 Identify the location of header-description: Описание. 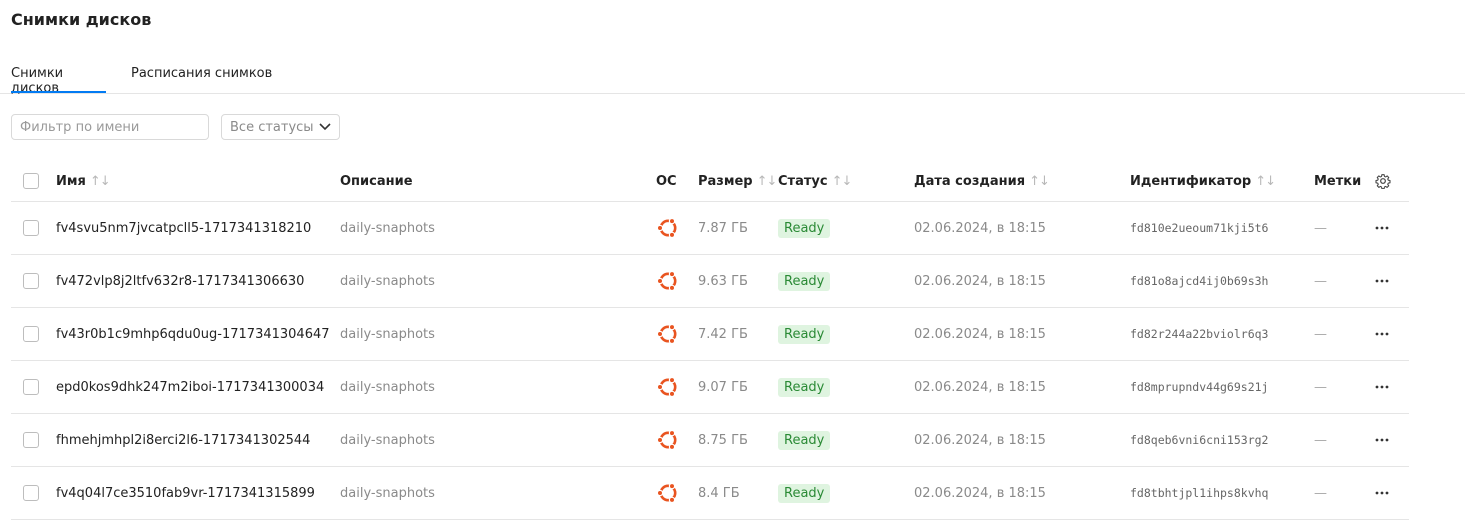
(376, 181).